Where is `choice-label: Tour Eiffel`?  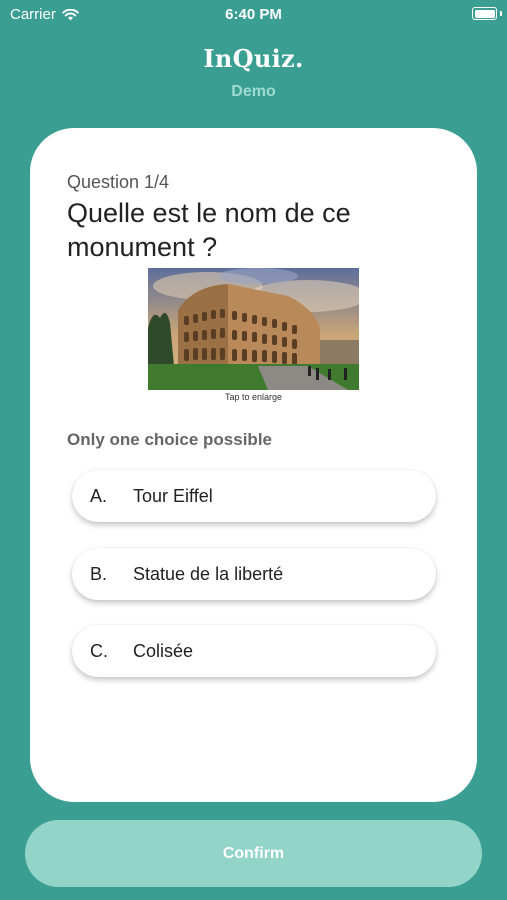
choice-label: Tour Eiffel is located at coordinates (173, 495).